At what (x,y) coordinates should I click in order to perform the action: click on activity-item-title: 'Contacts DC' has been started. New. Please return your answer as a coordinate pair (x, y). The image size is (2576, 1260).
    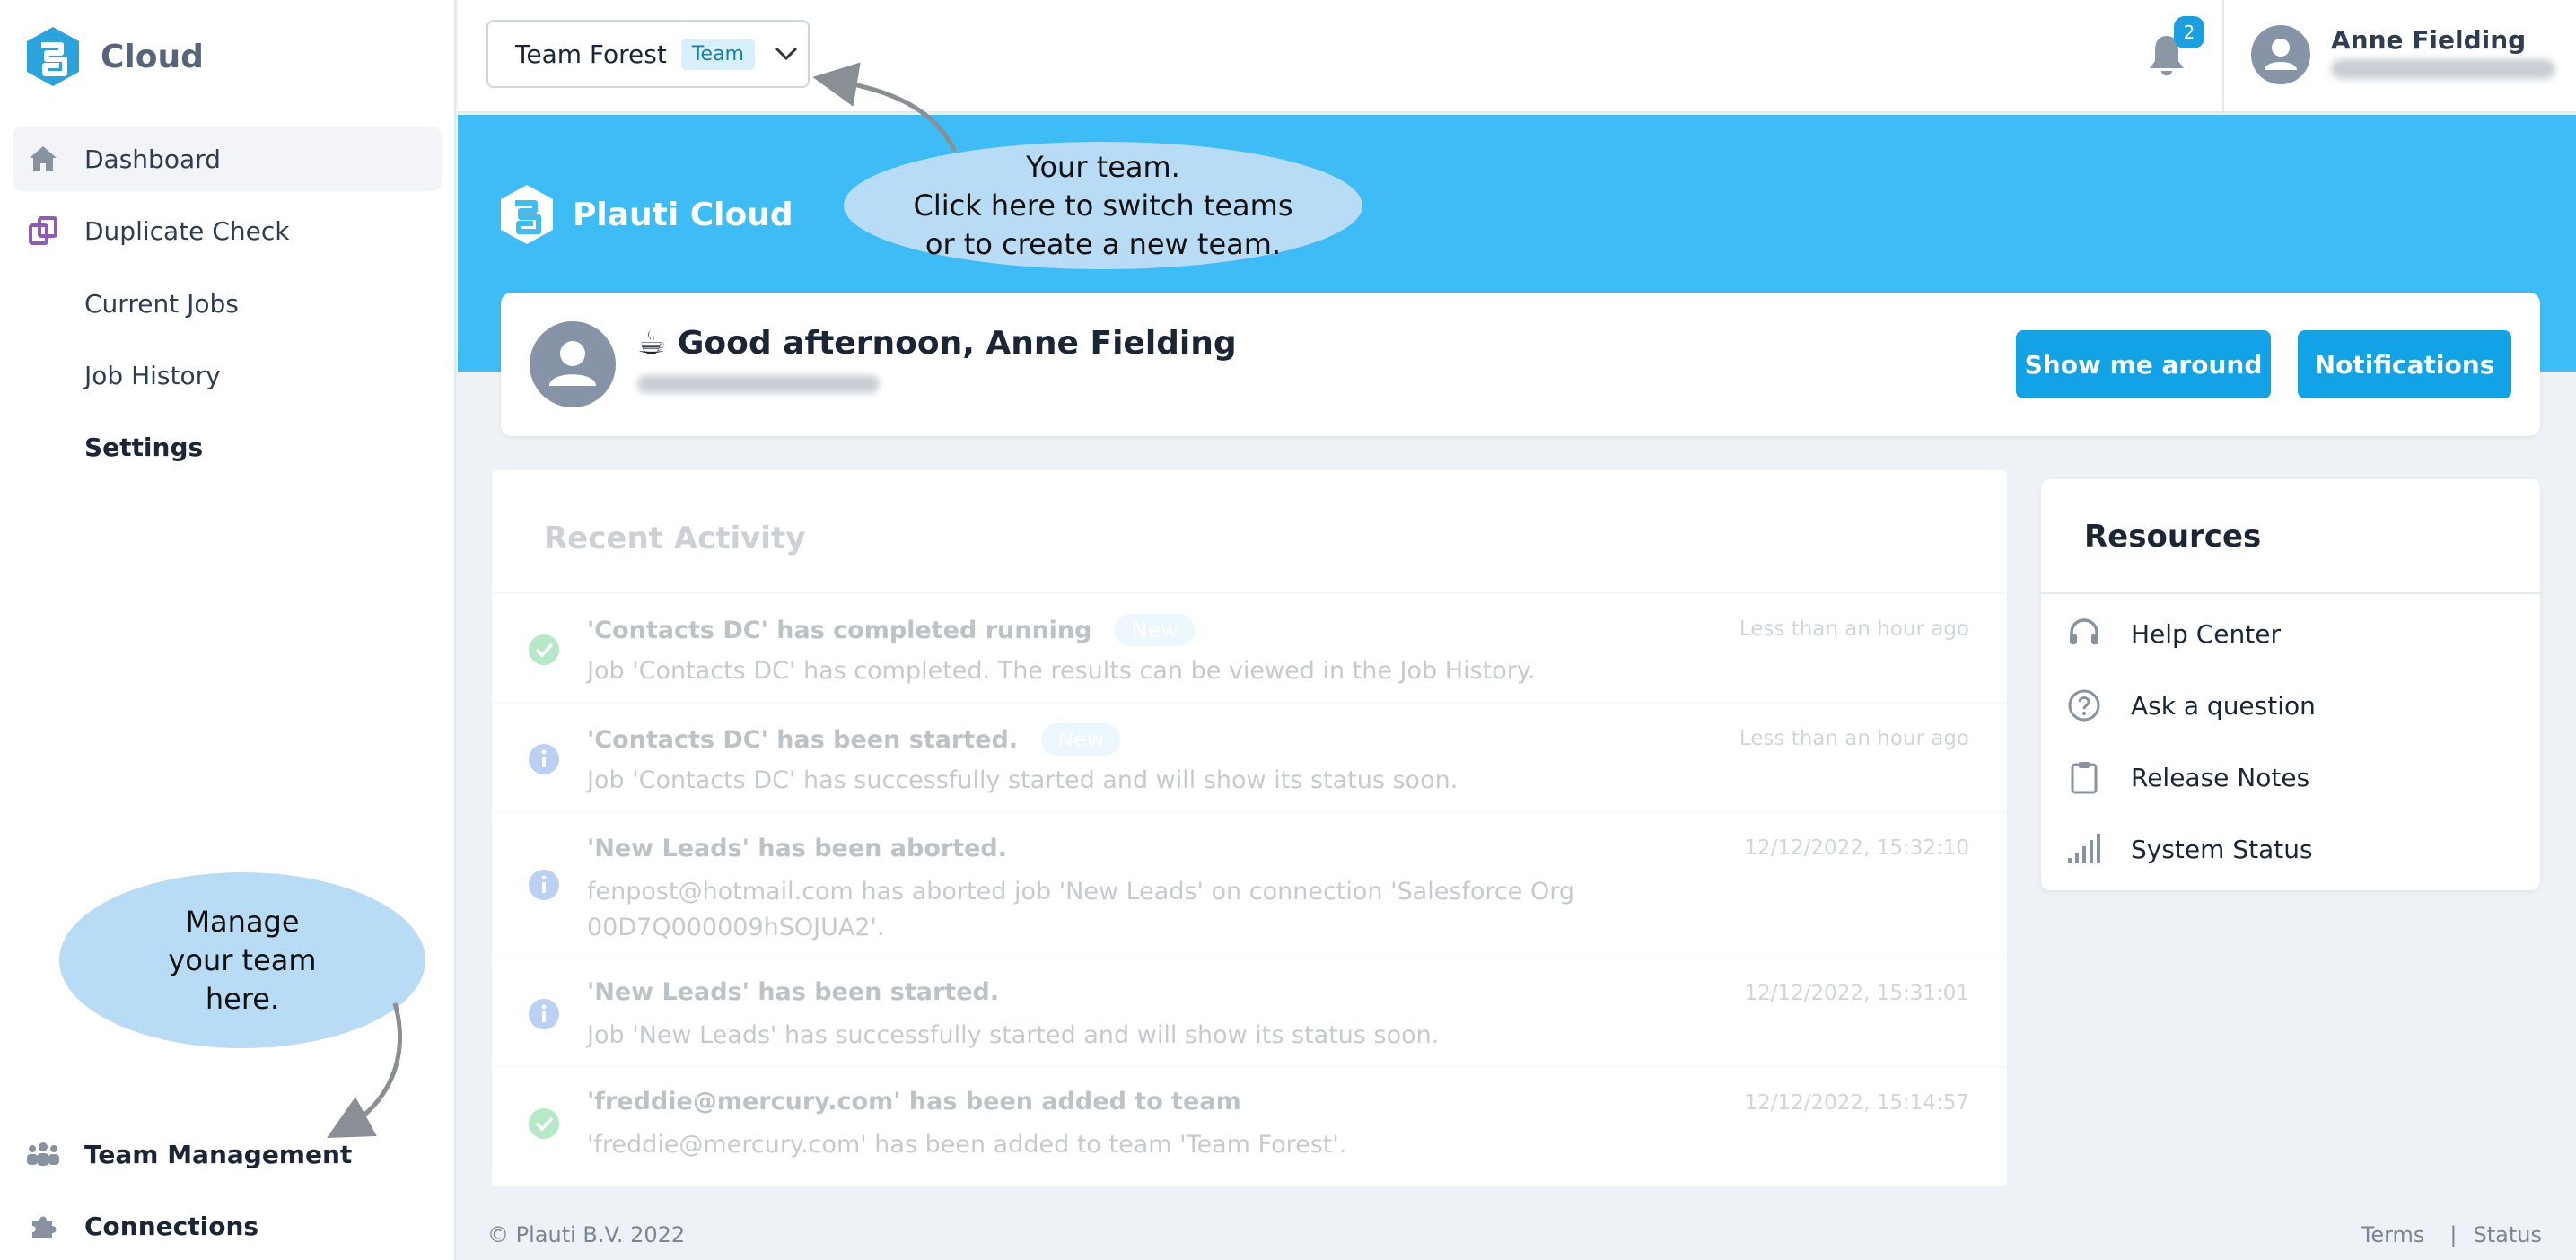
    Looking at the image, I should click on (854, 739).